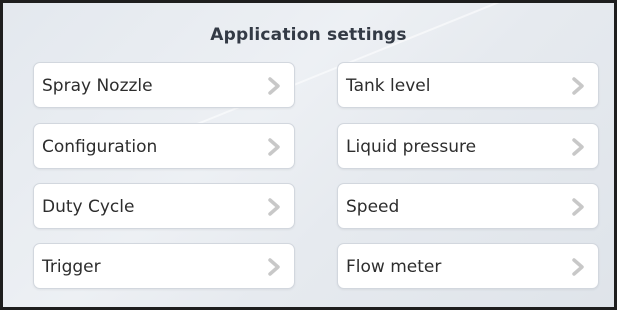 This screenshot has height=310, width=617. I want to click on spray-nozzle-label: Spray Nozzle, so click(97, 86).